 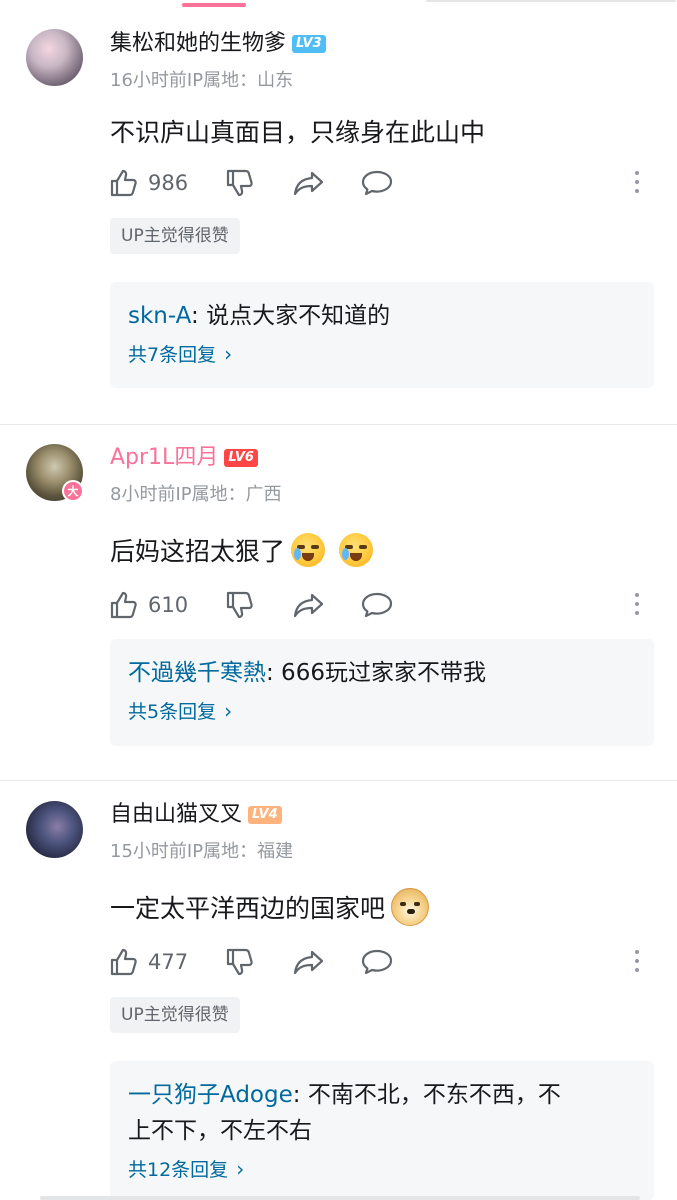 I want to click on username: 集松和她的生物爹 LV3, so click(x=218, y=44).